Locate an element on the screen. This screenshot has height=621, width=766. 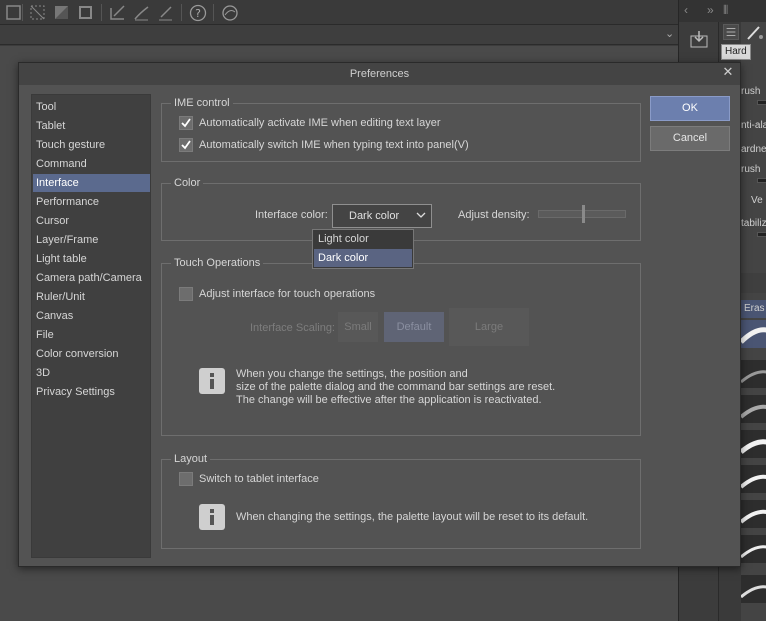
material-icon is located at coordinates (230, 13).